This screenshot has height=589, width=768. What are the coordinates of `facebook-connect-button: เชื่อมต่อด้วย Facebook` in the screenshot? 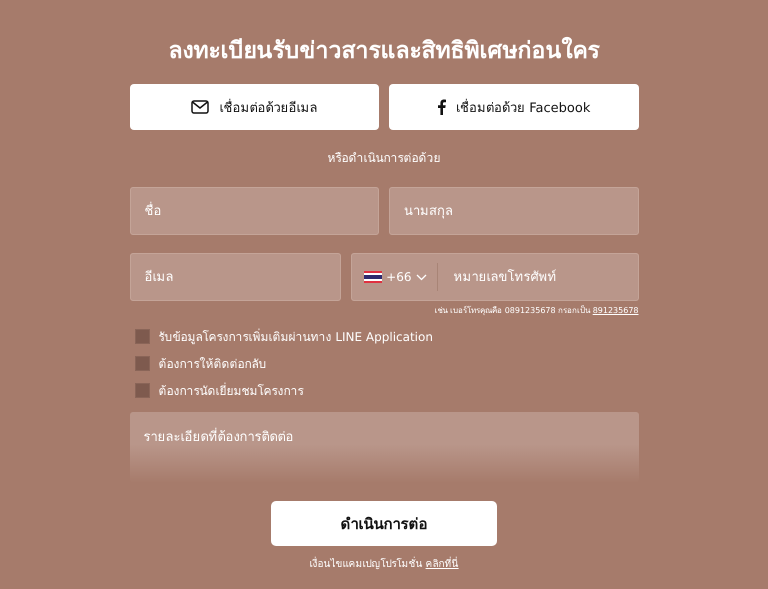 It's located at (513, 107).